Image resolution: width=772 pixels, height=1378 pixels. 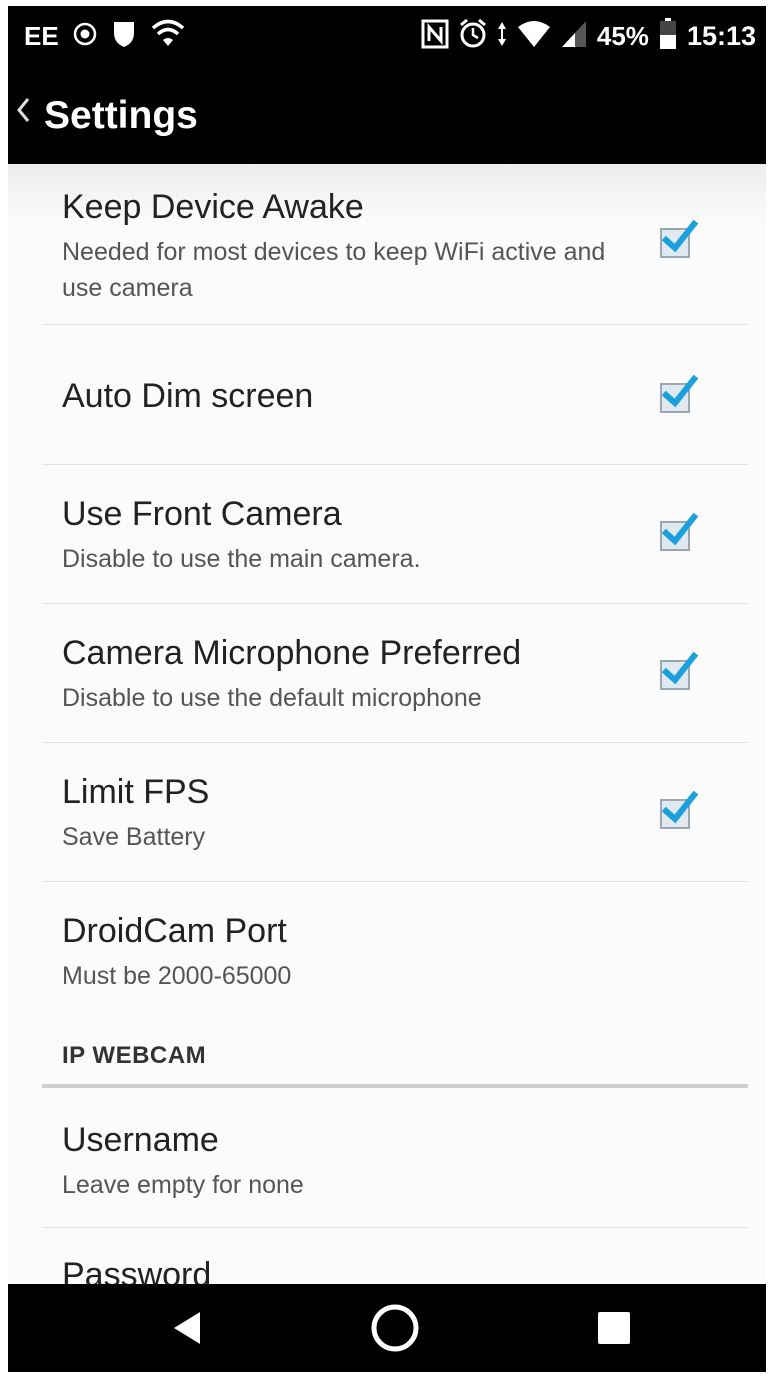 I want to click on setting-summary: Disable to use the default microphone, so click(x=272, y=698).